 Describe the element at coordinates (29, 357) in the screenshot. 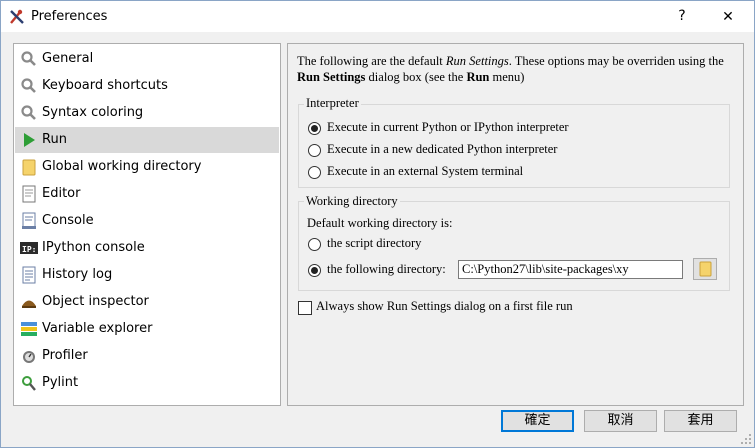

I see `profiler-icon` at that location.